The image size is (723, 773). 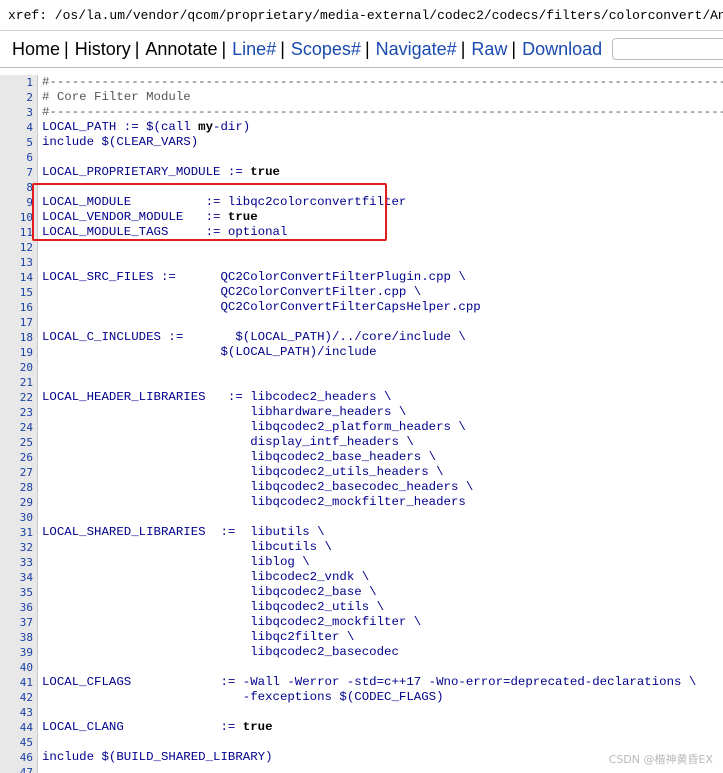 What do you see at coordinates (120, 127) in the screenshot?
I see `code-text-segment: LOCAL_PATH := $(call` at bounding box center [120, 127].